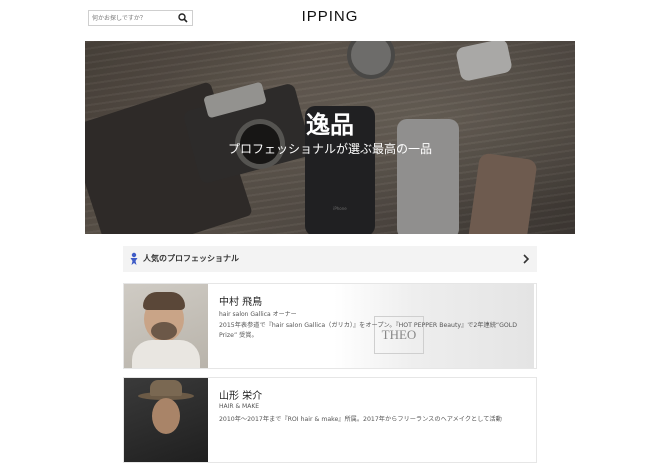 Image resolution: width=660 pixels, height=463 pixels. Describe the element at coordinates (240, 394) in the screenshot. I see `professional-name: 山形 栄介` at that location.